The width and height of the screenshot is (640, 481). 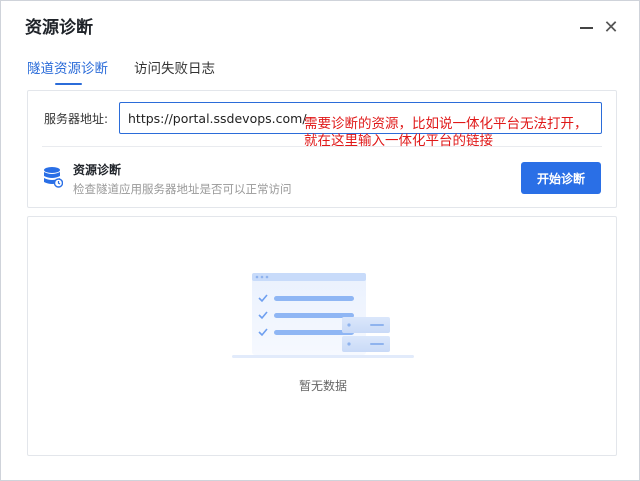 I want to click on dialog-title: 资源诊断, so click(x=59, y=28).